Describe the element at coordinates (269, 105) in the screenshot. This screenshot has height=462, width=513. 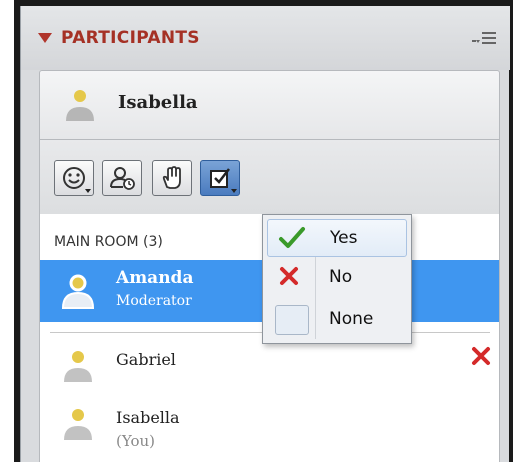
I see `current-user-card: Isabella` at that location.